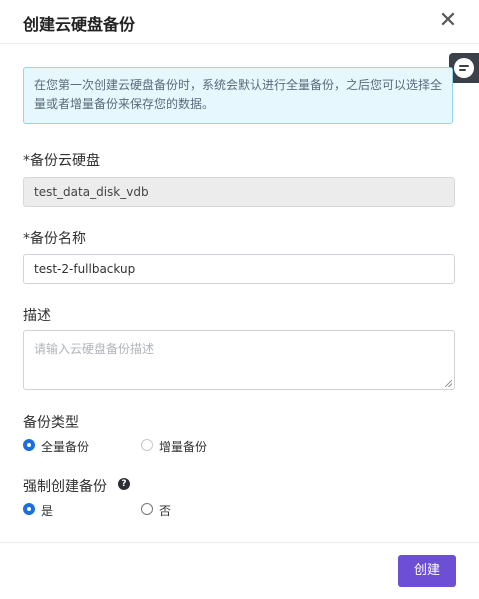 The image size is (479, 599). What do you see at coordinates (239, 542) in the screenshot?
I see `footer-divider` at bounding box center [239, 542].